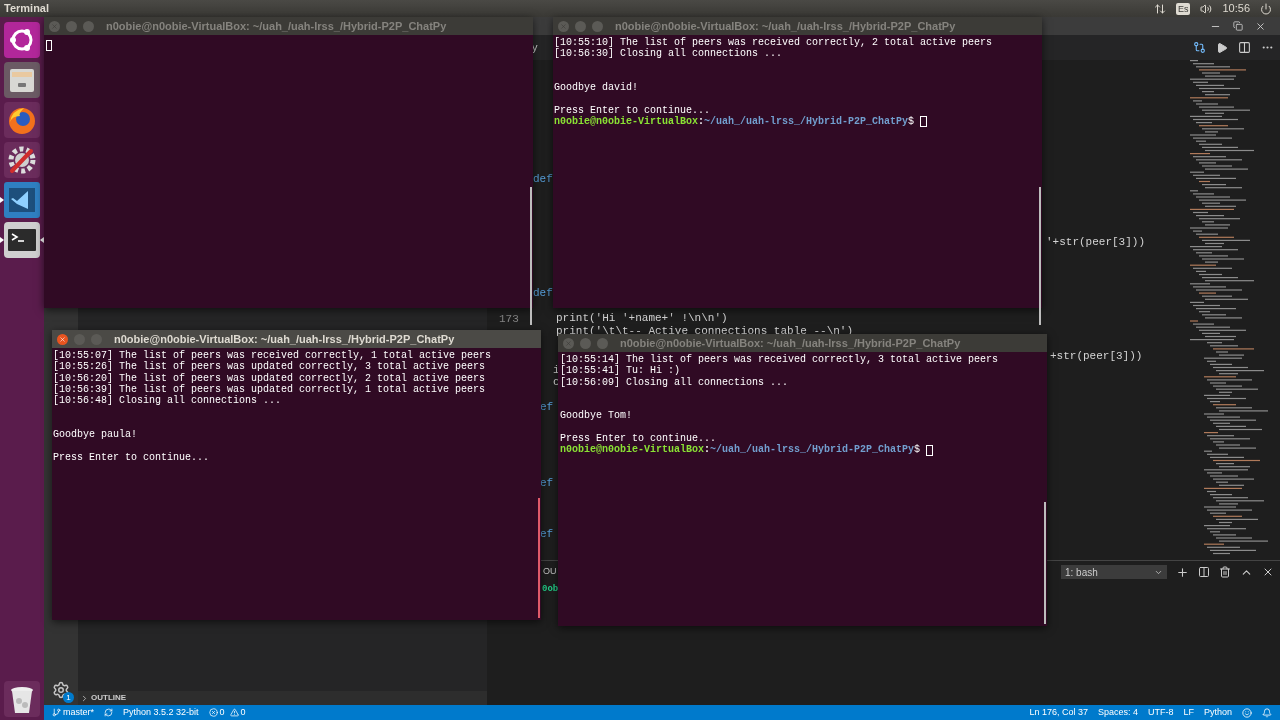 Image resolution: width=1280 pixels, height=720 pixels. I want to click on settings-icon, so click(61, 690).